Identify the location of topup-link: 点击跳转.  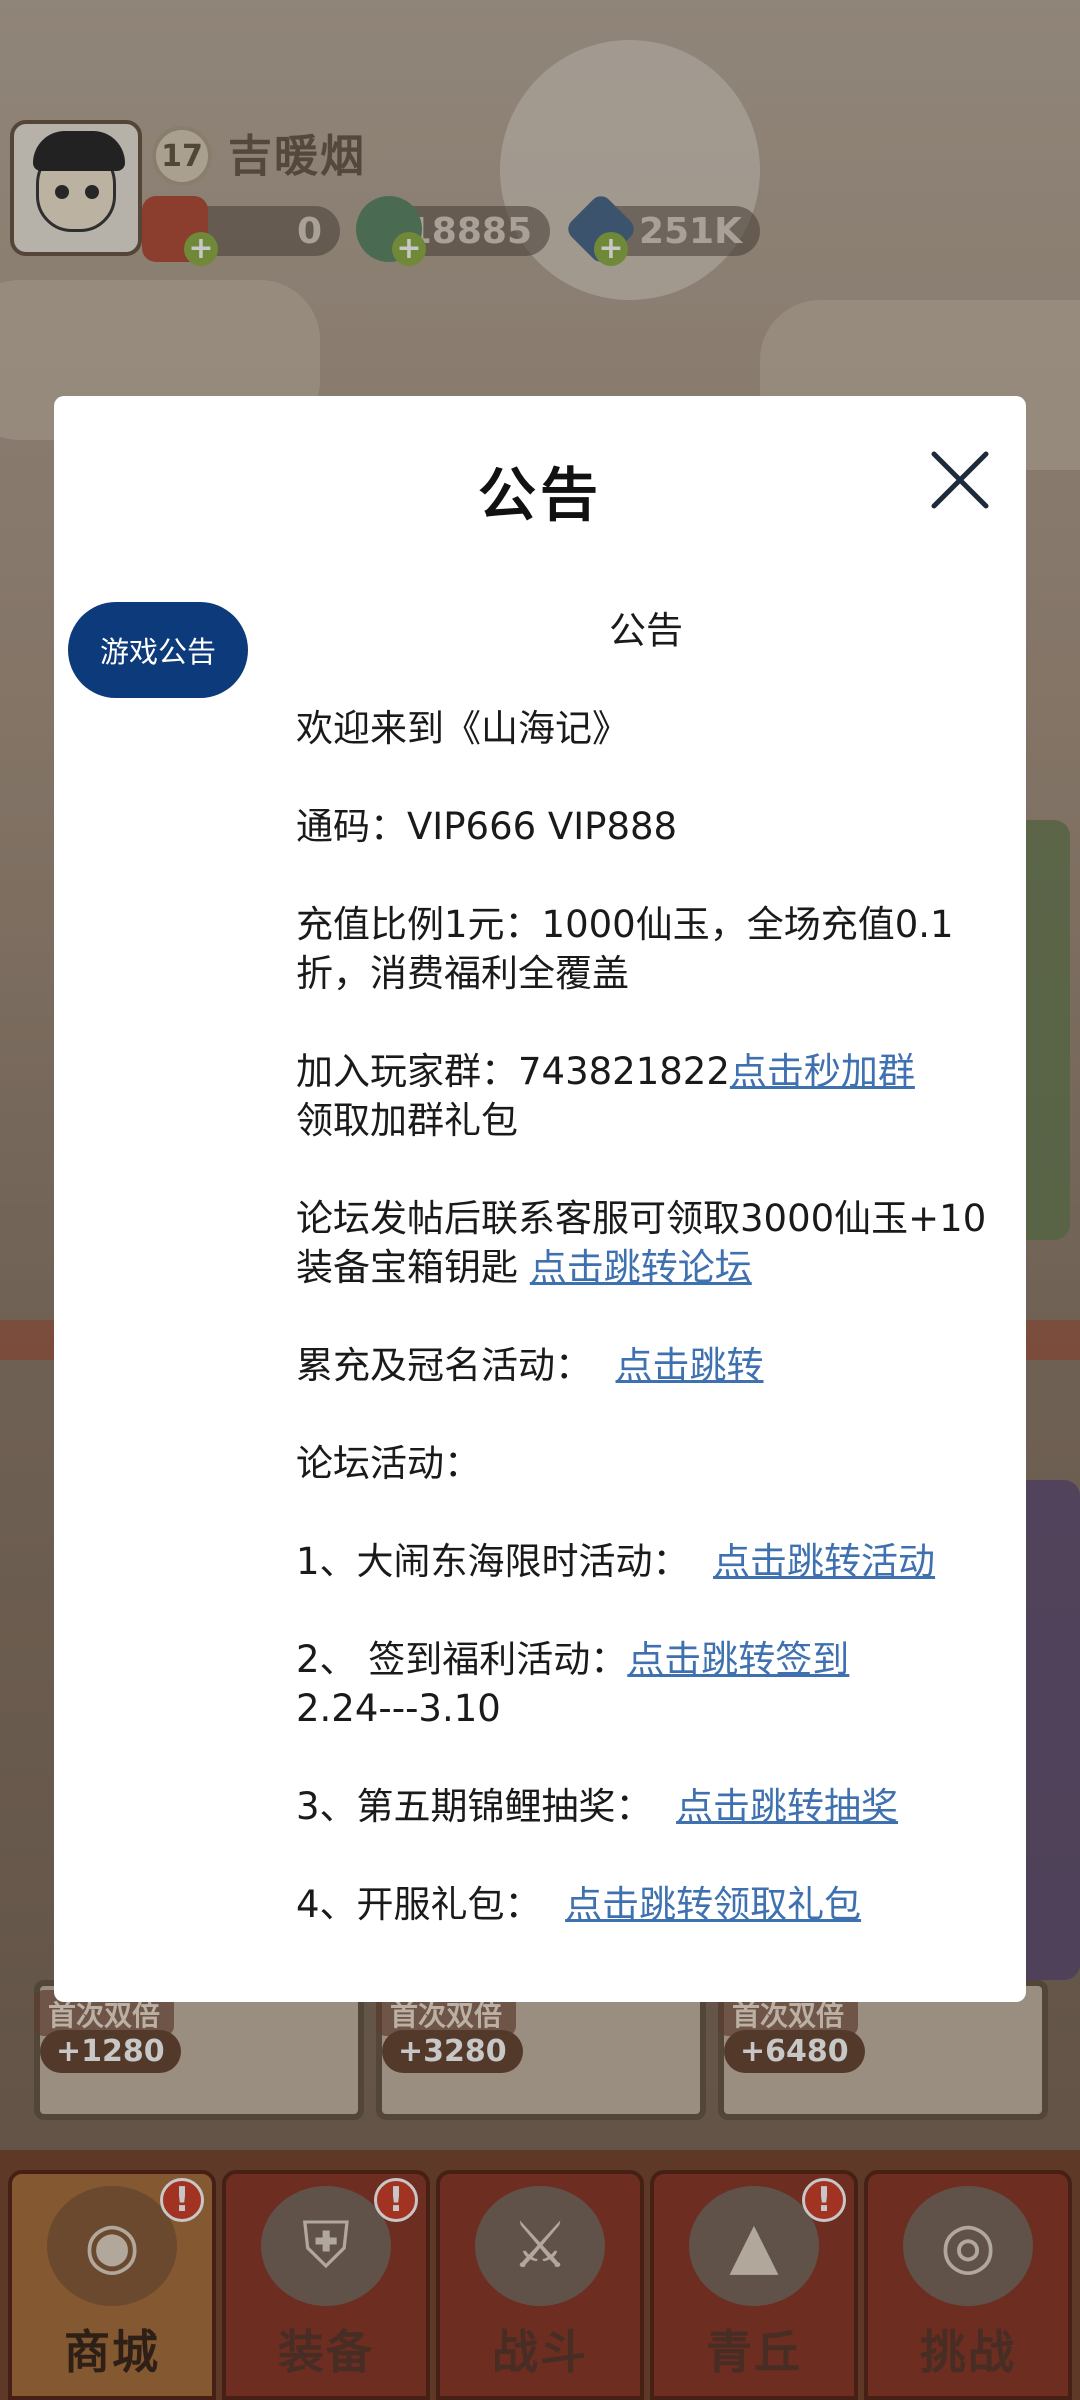
(690, 1365).